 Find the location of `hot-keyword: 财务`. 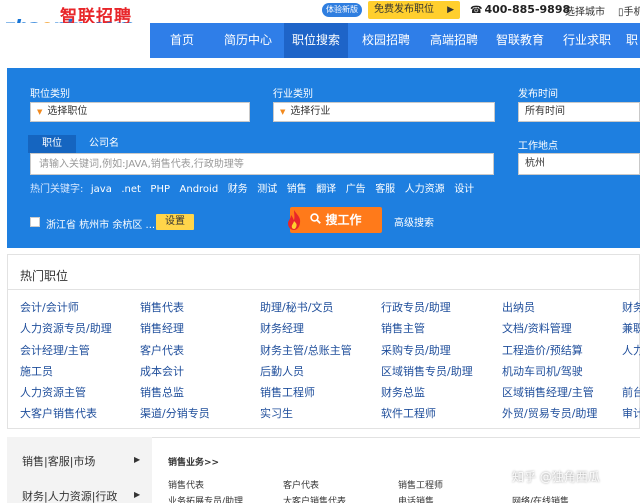

hot-keyword: 财务 is located at coordinates (238, 189).